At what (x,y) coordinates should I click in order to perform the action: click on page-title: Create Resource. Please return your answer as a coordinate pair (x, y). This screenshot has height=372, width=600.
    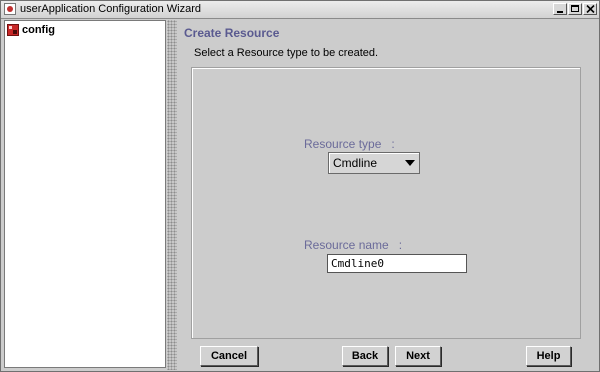
    Looking at the image, I should click on (232, 33).